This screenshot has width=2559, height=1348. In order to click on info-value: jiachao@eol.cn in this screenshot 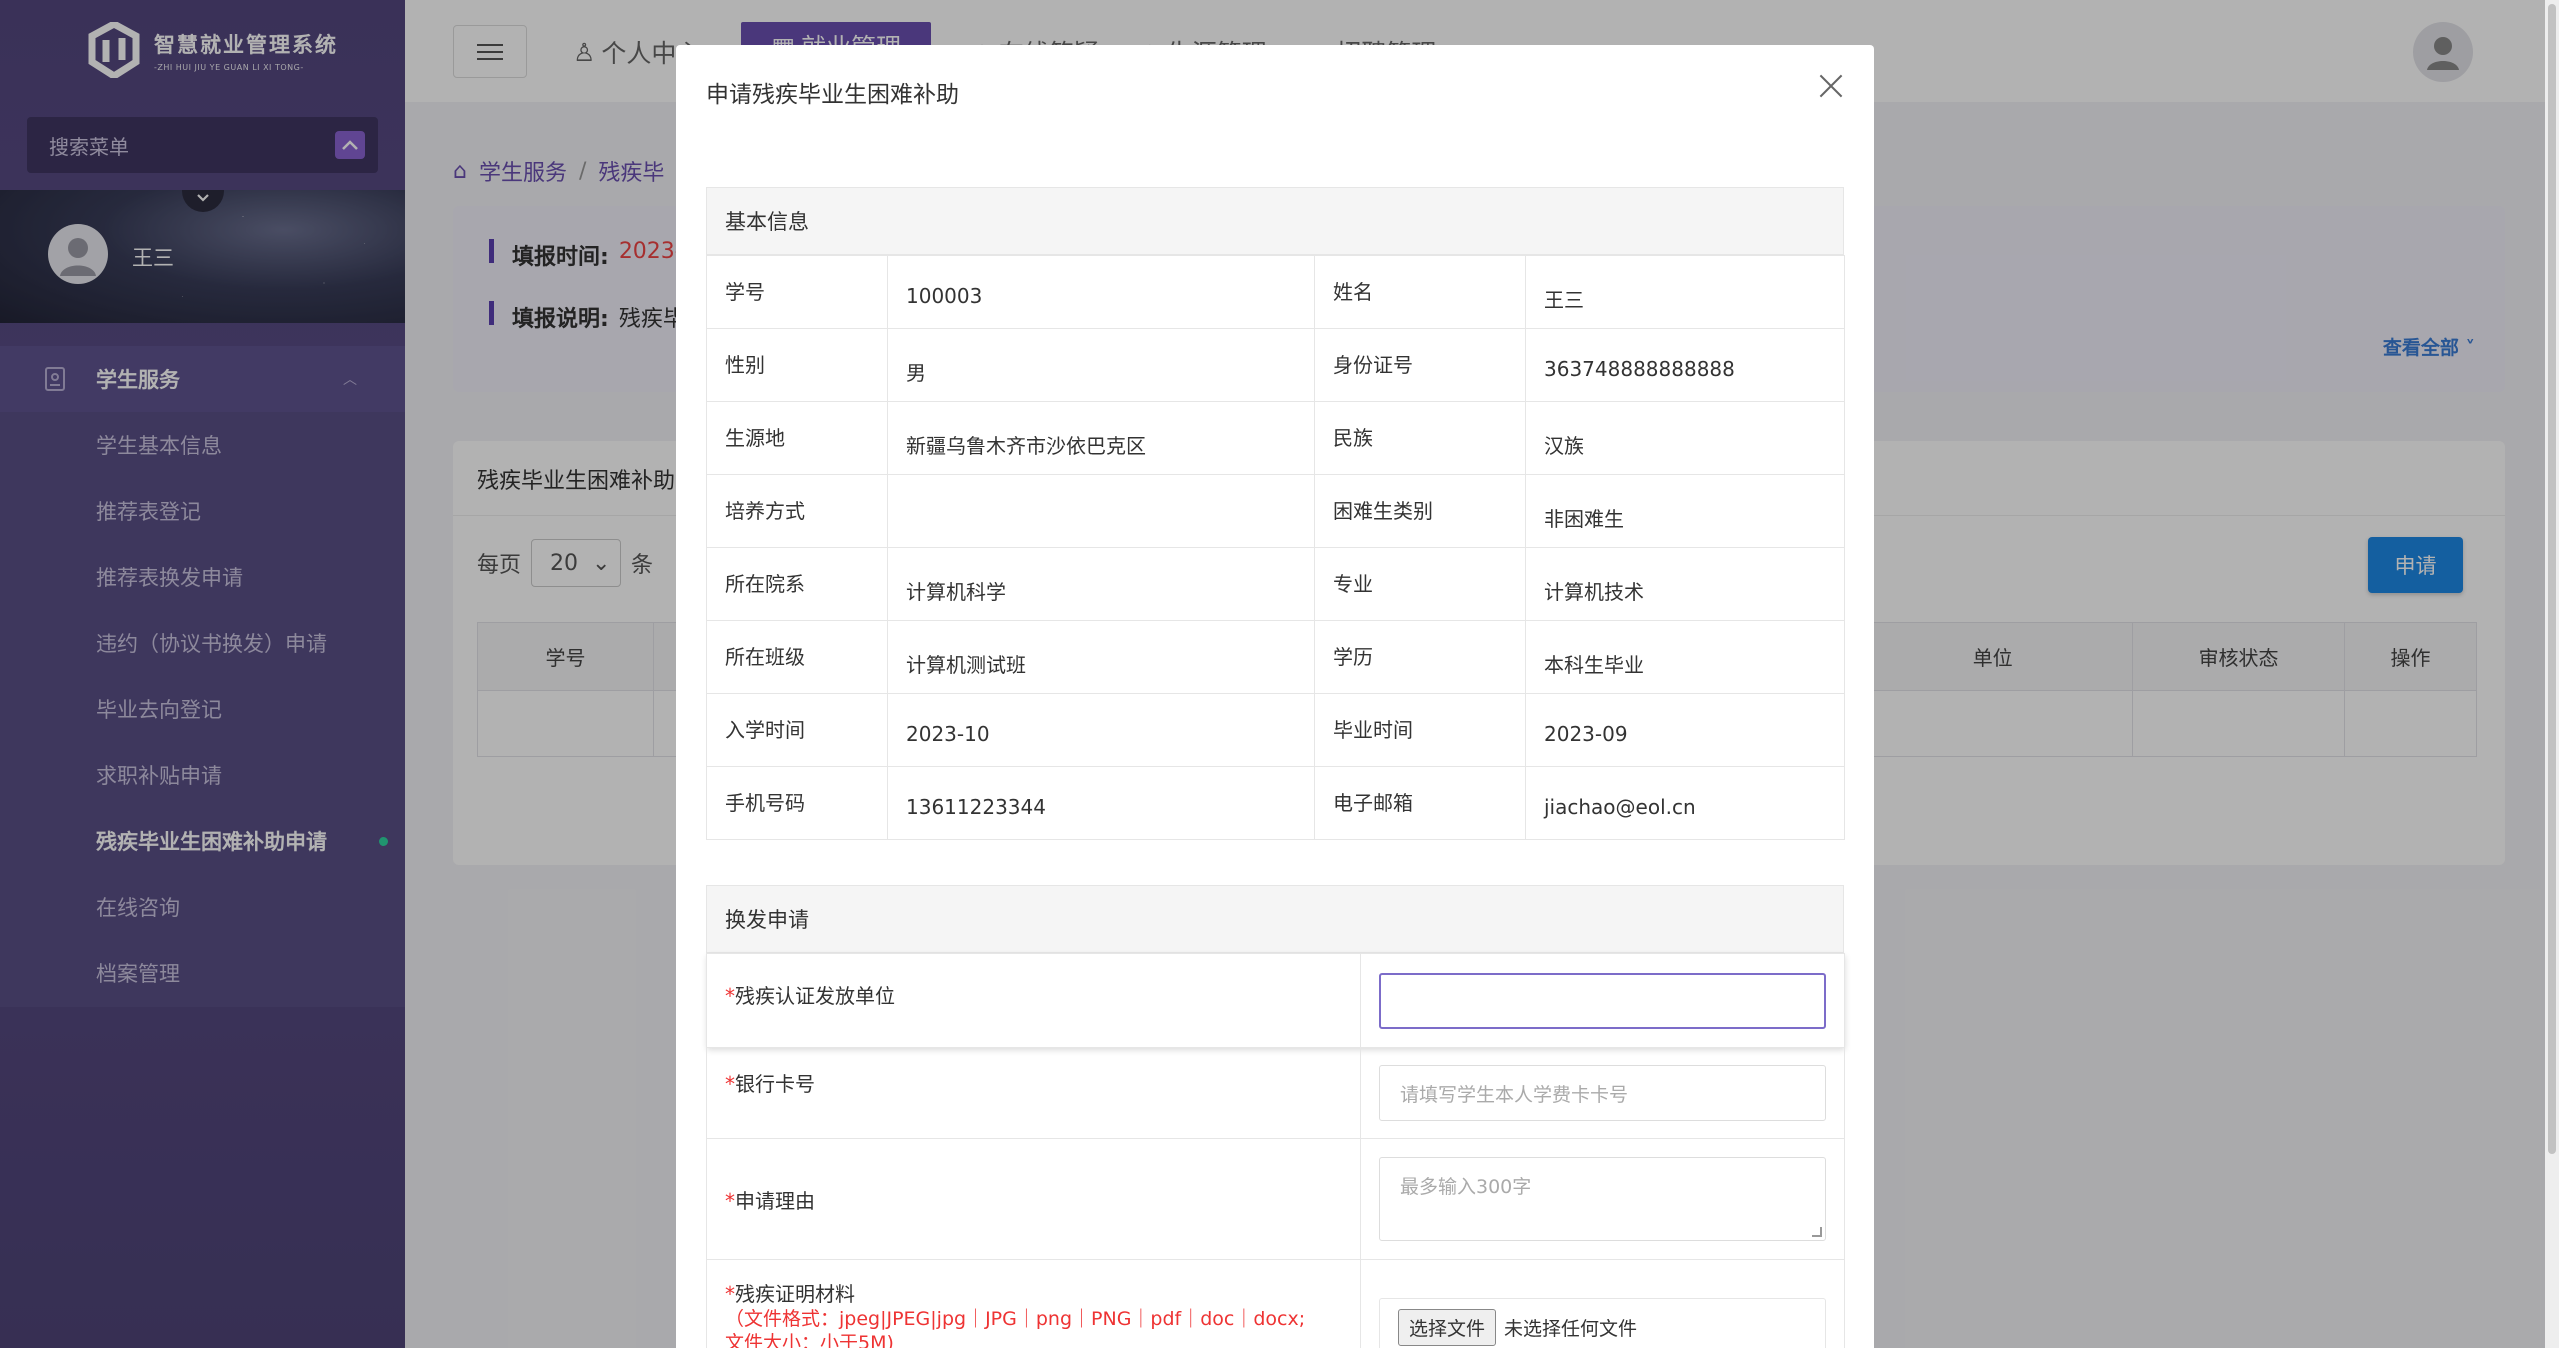, I will do `click(1685, 803)`.